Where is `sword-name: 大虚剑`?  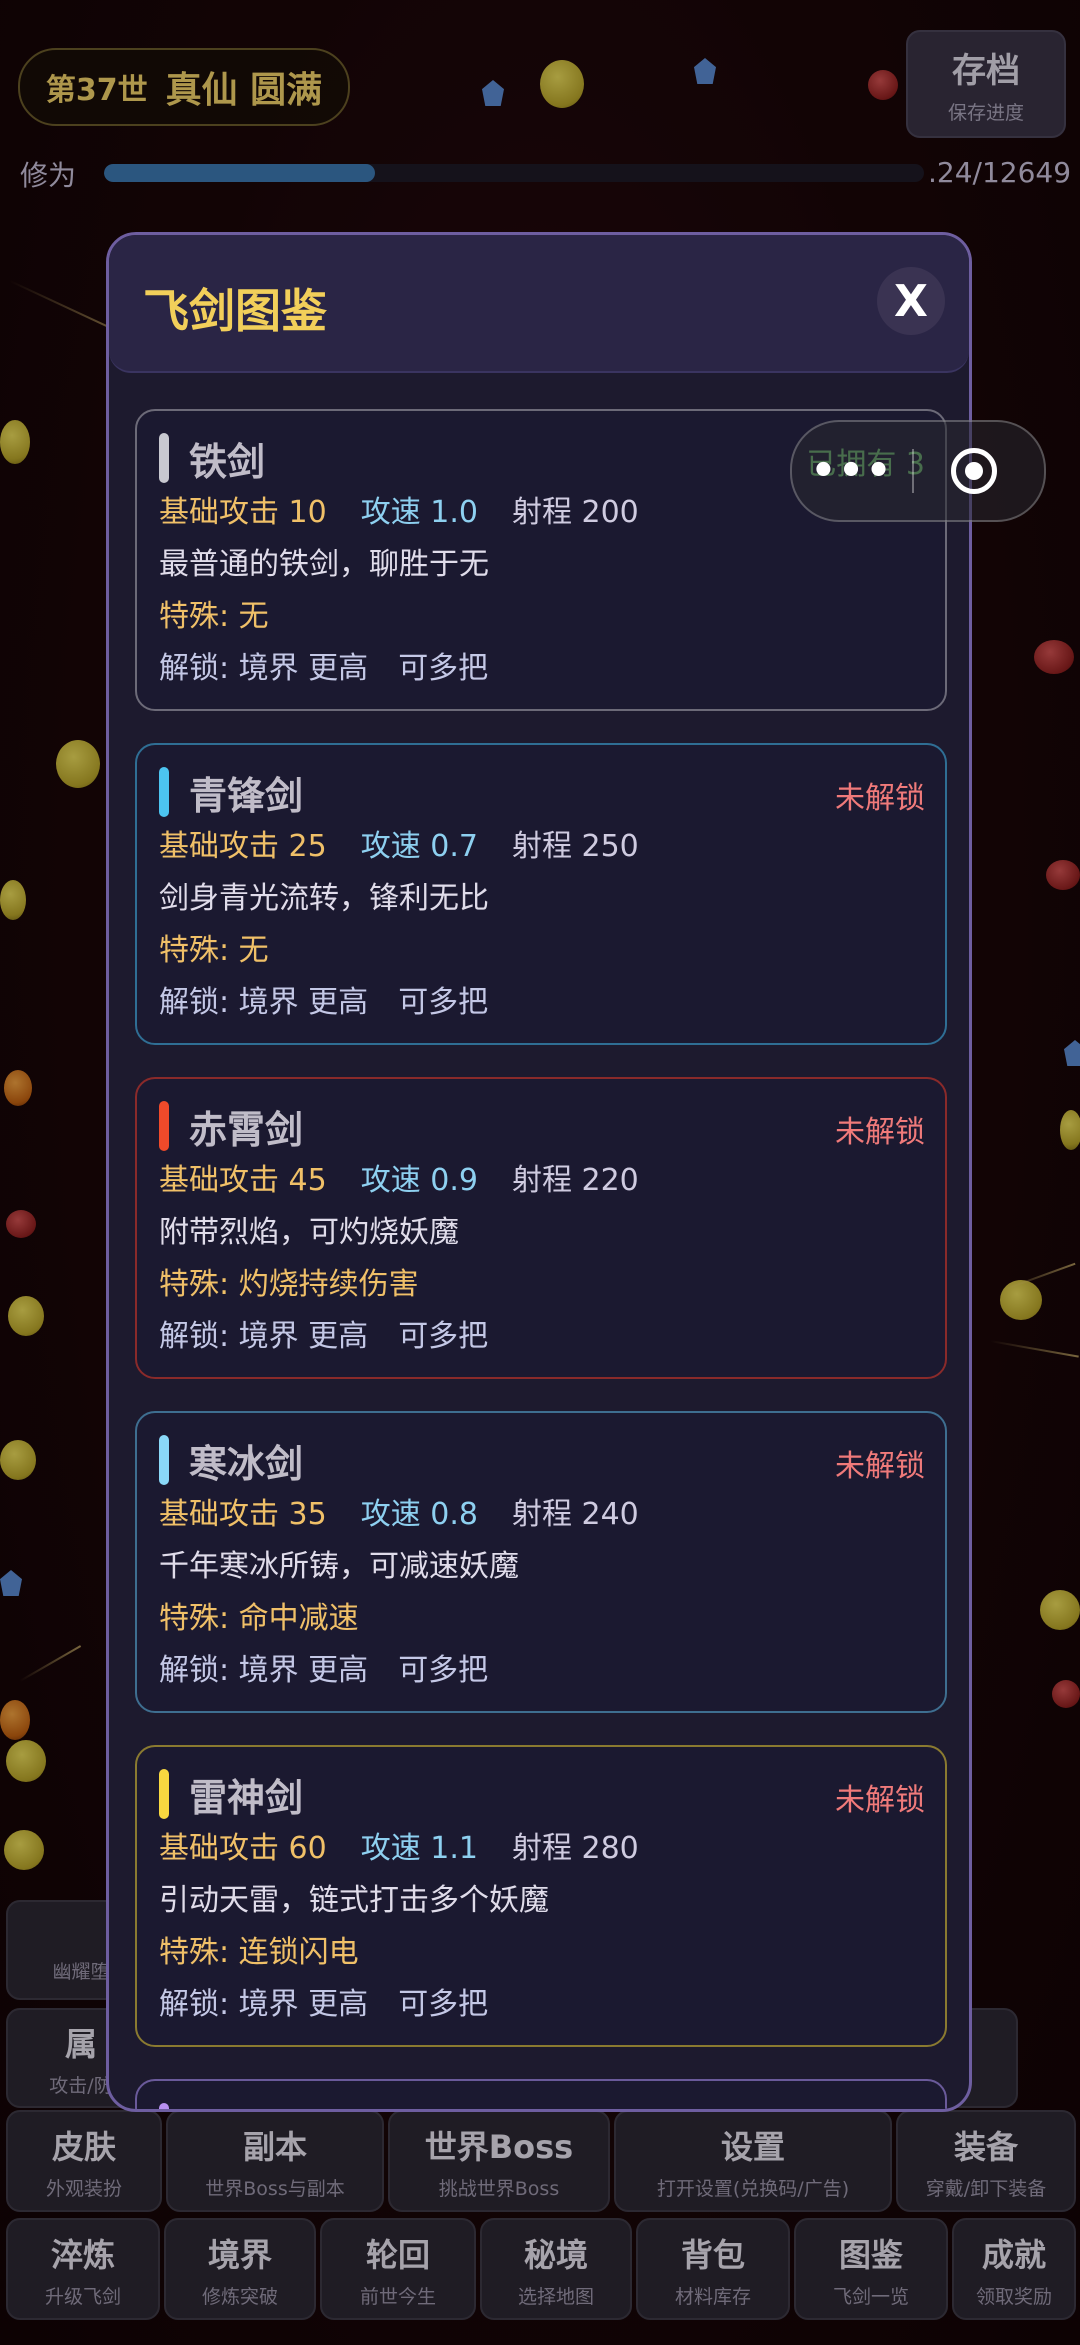
sword-name: 大虚剑 is located at coordinates (246, 2105).